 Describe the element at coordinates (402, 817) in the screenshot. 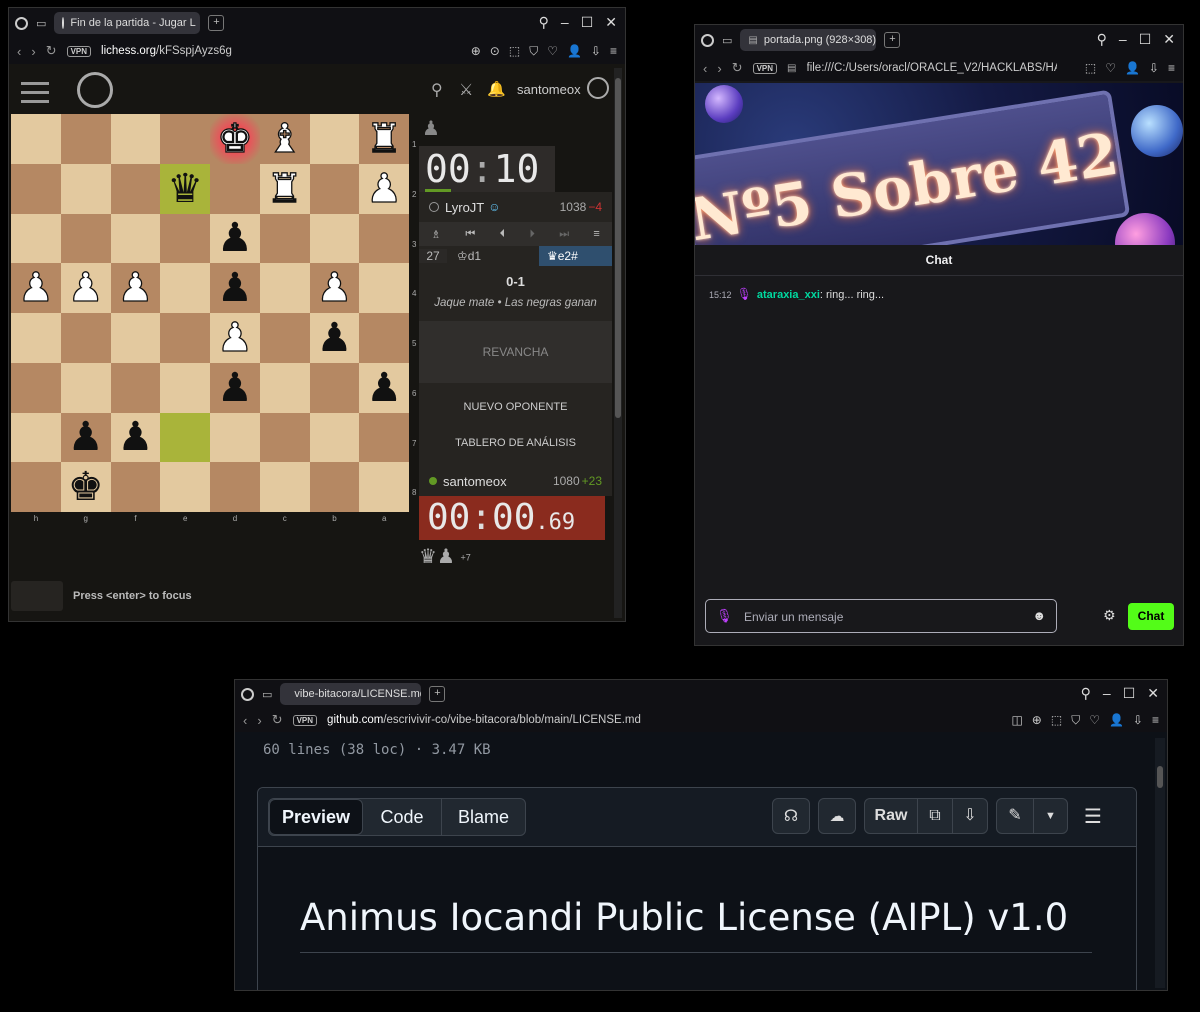

I see `tab-code: Code` at that location.